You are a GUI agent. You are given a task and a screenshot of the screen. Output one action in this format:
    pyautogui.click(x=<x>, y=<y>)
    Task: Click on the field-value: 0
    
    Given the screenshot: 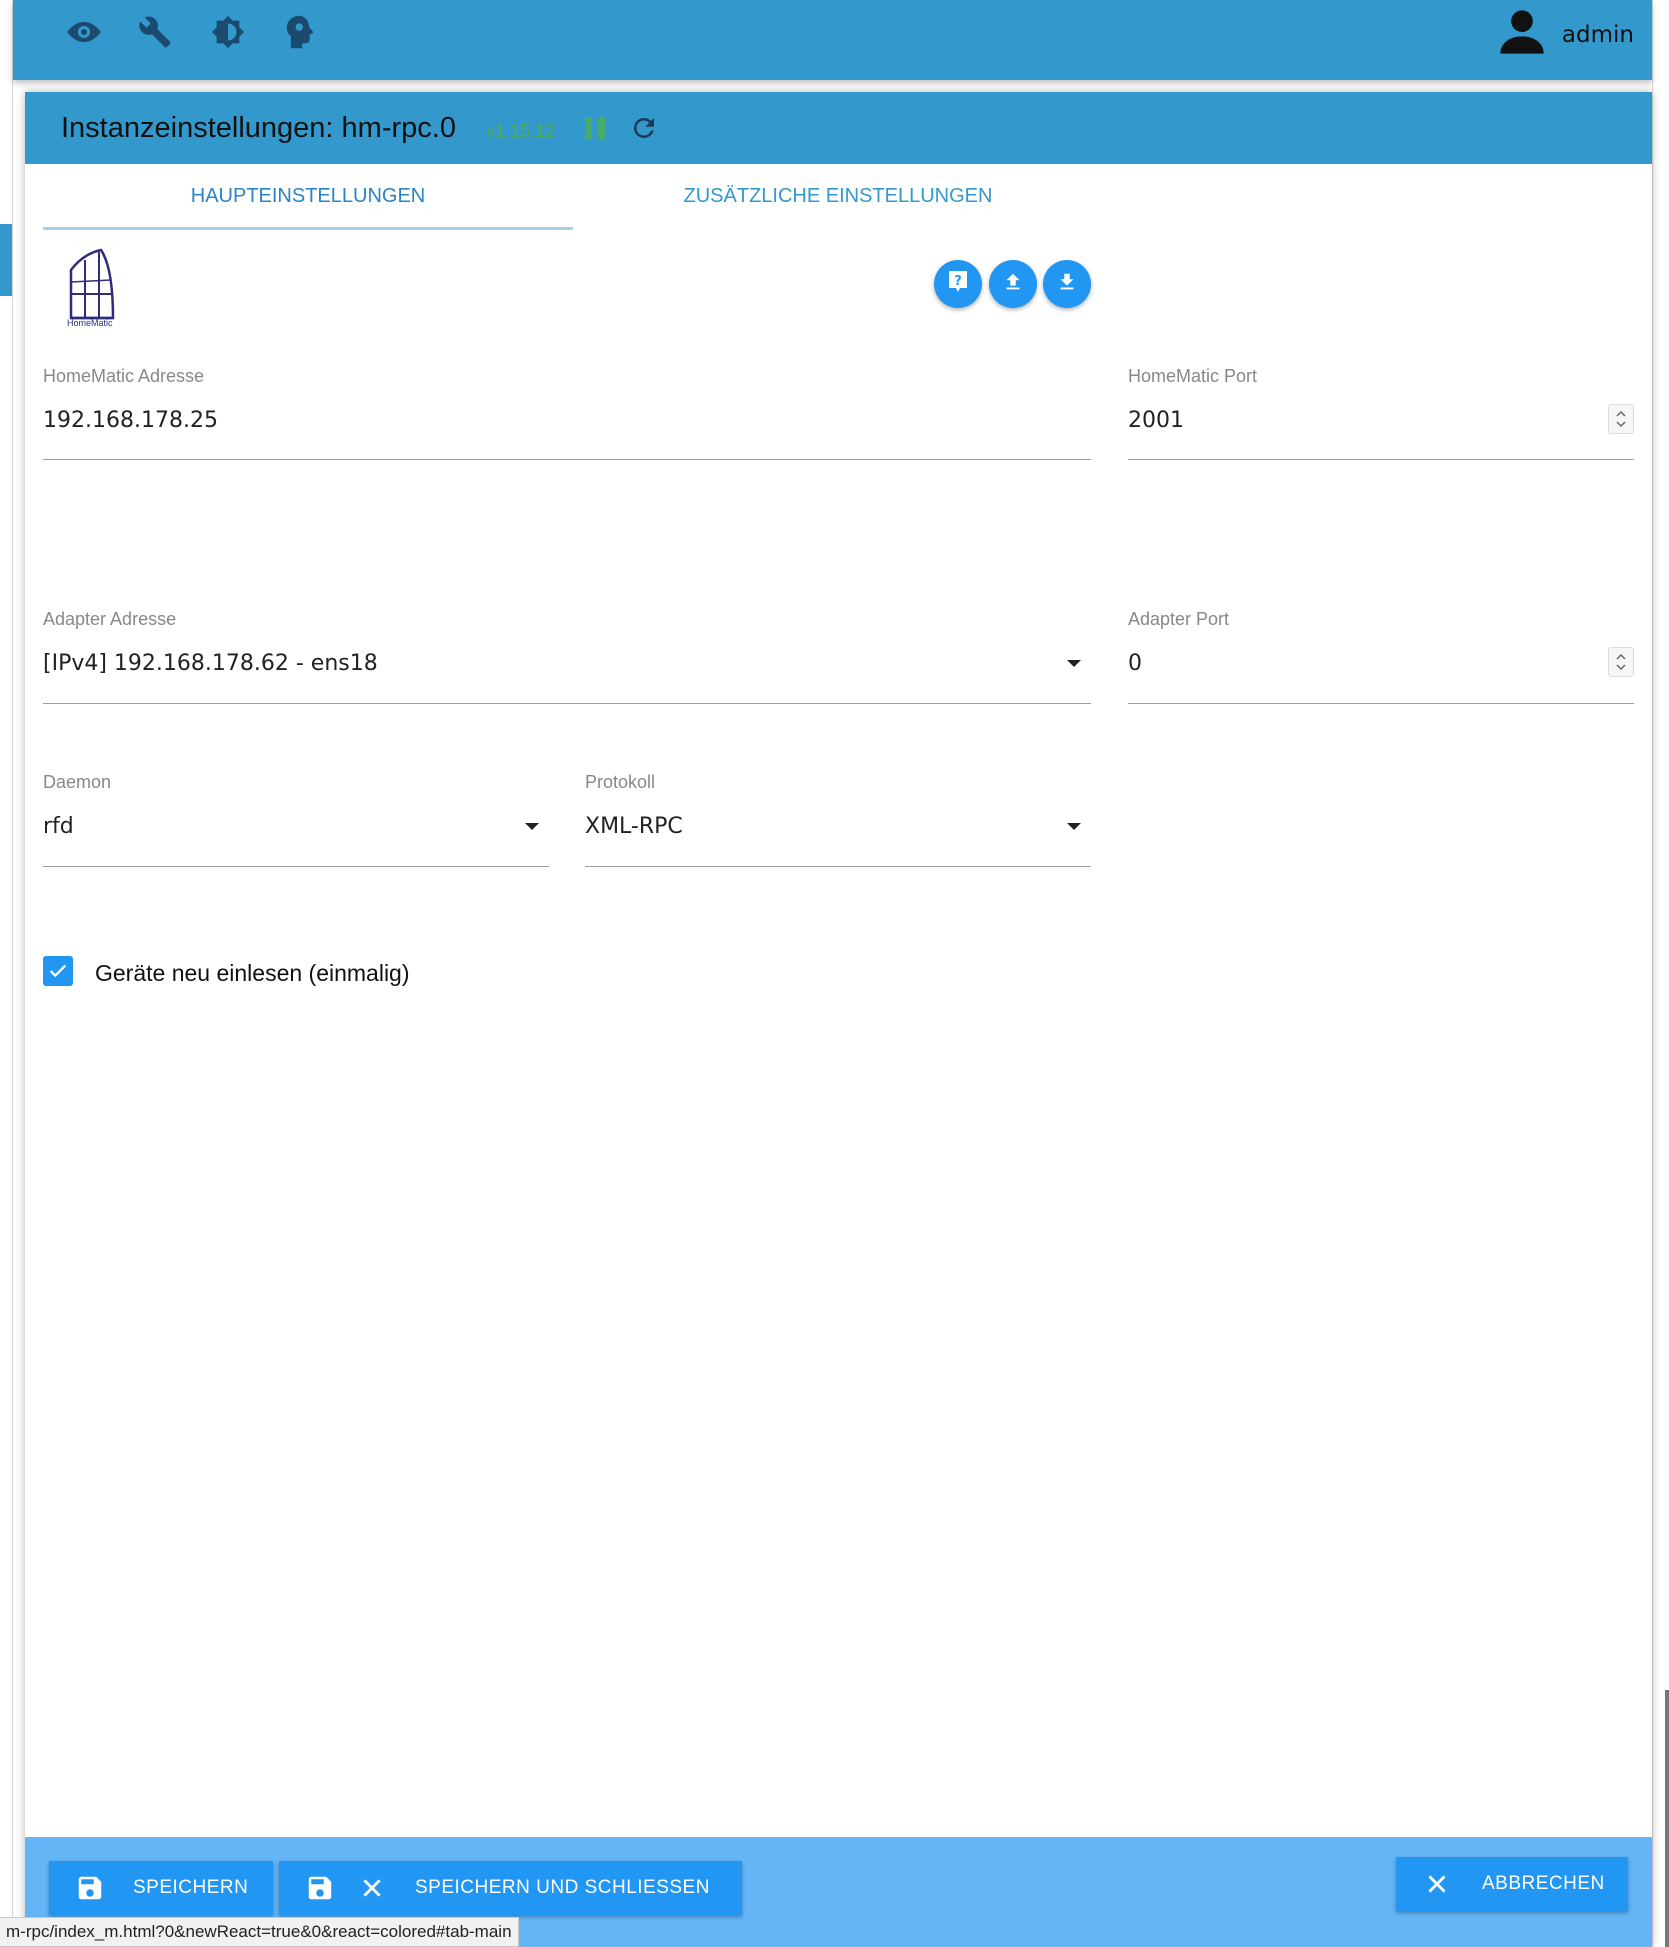 What is the action you would take?
    pyautogui.click(x=1135, y=663)
    